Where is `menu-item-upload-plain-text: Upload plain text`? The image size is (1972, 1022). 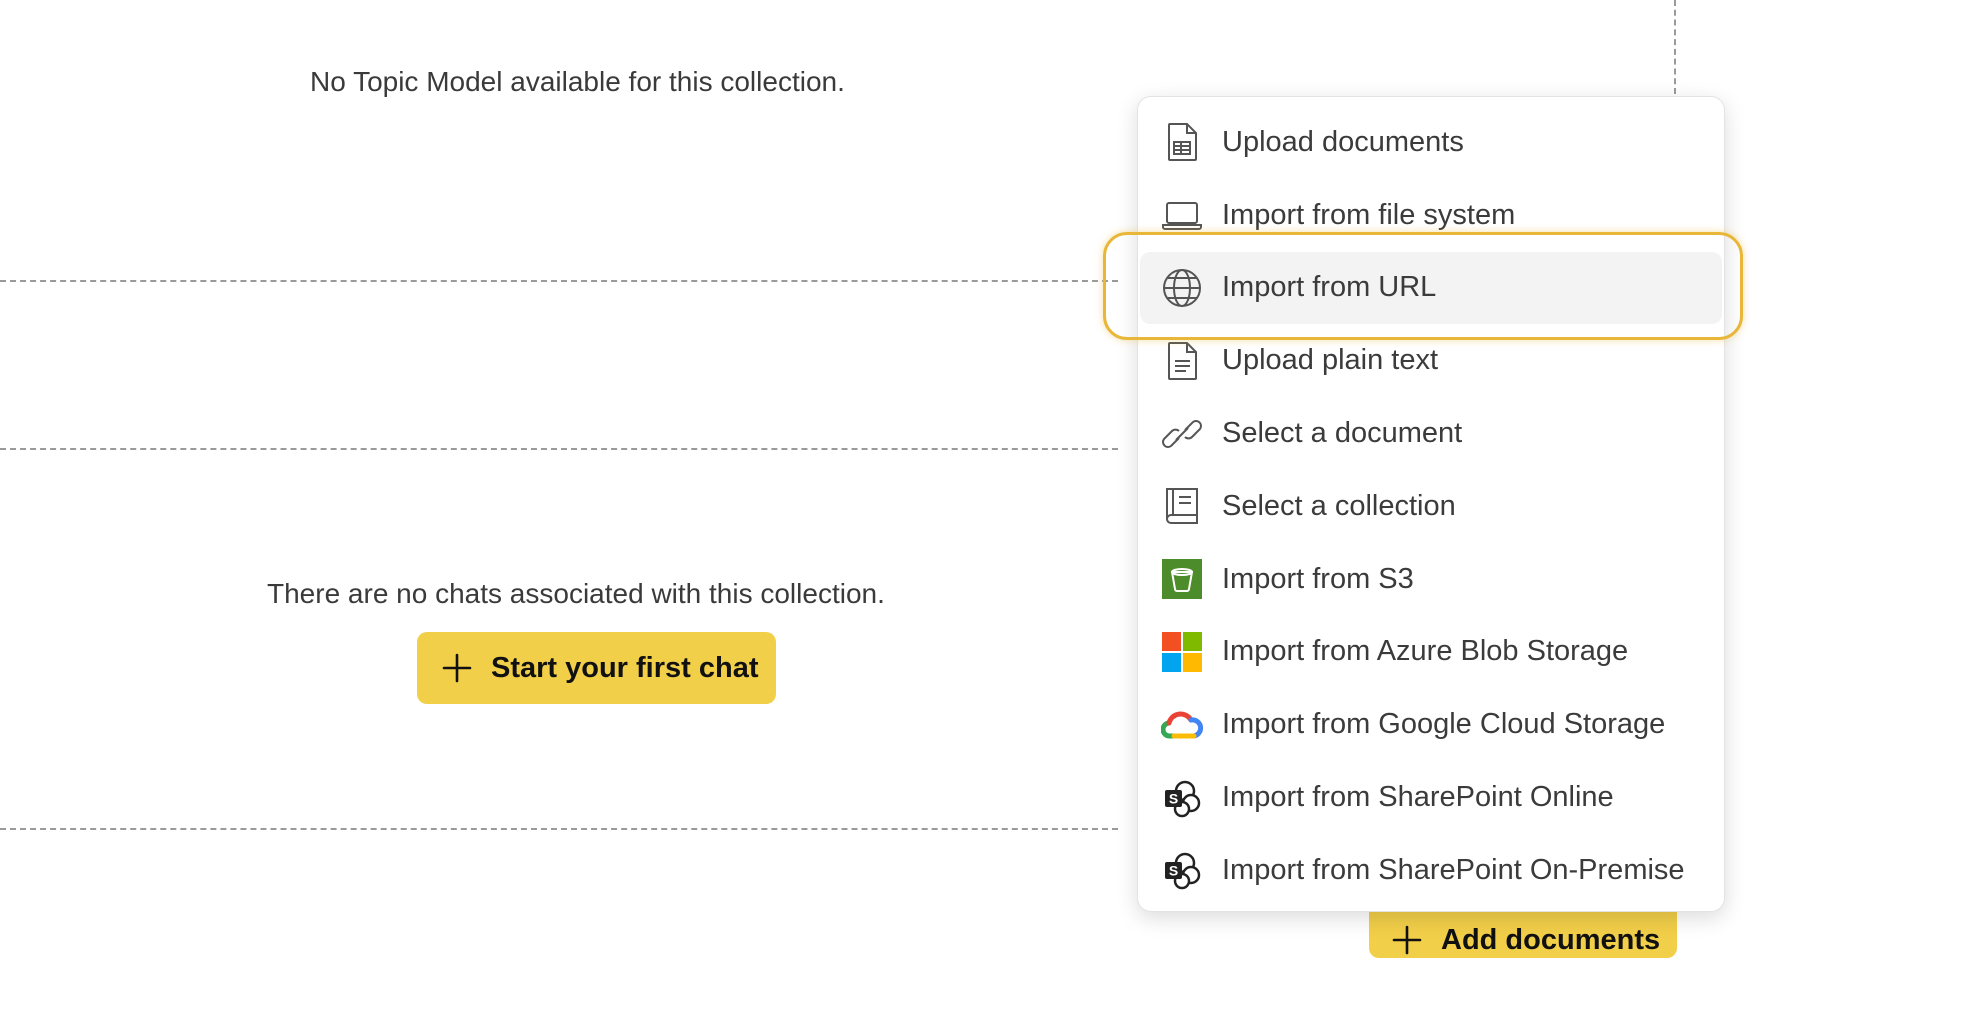
menu-item-upload-plain-text: Upload plain text is located at coordinates (1431, 360).